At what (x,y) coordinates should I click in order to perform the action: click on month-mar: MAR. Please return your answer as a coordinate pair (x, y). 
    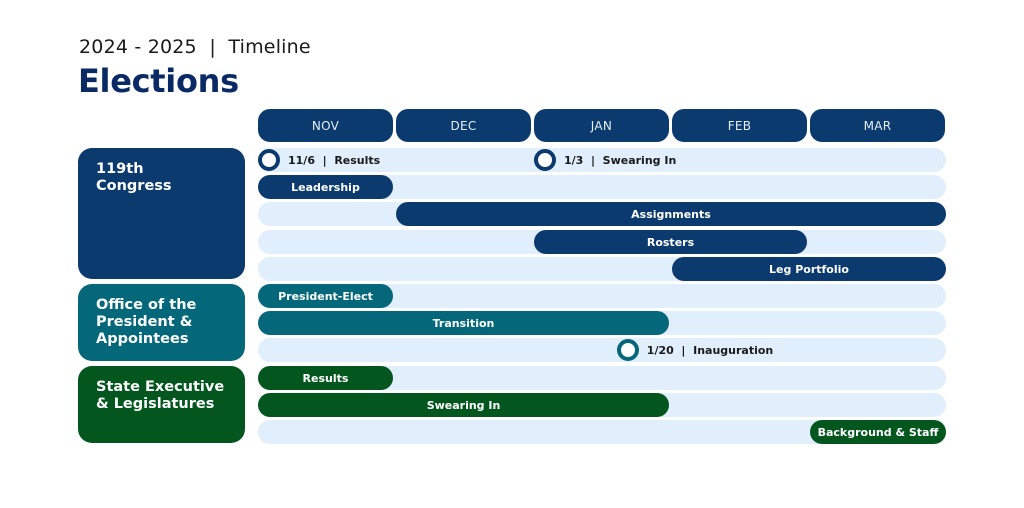
    Looking at the image, I should click on (877, 125).